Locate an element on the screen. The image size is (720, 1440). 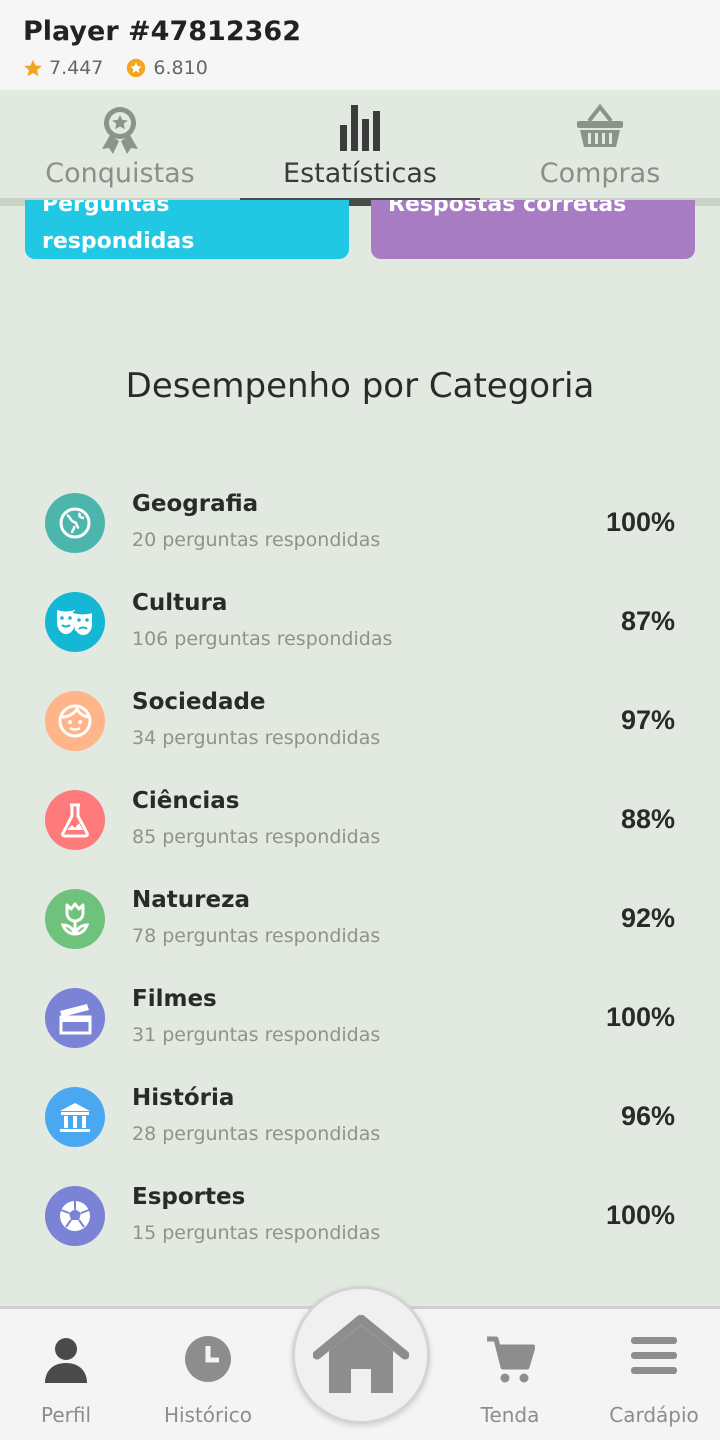
nav-tenda: Tenda is located at coordinates (510, 1374).